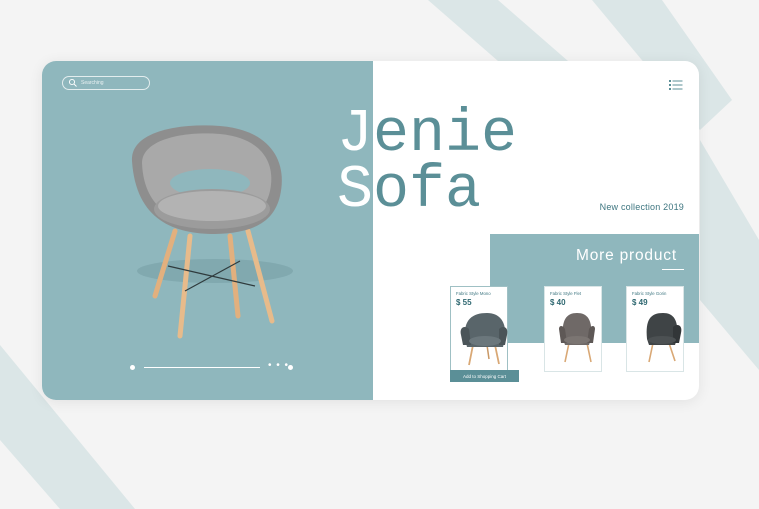 The image size is (759, 509). I want to click on title-letter: J, so click(355, 135).